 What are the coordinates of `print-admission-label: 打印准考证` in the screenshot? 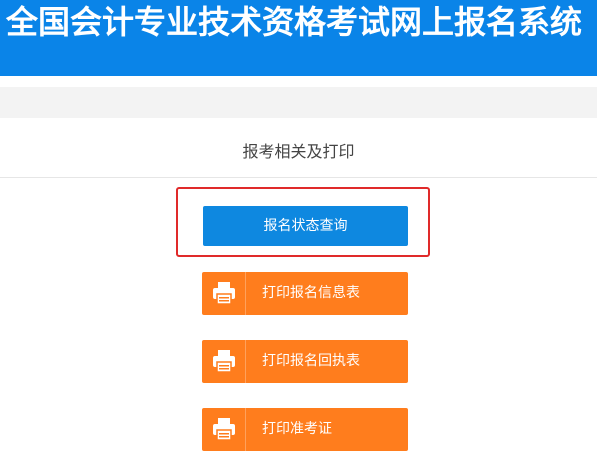 It's located at (297, 429).